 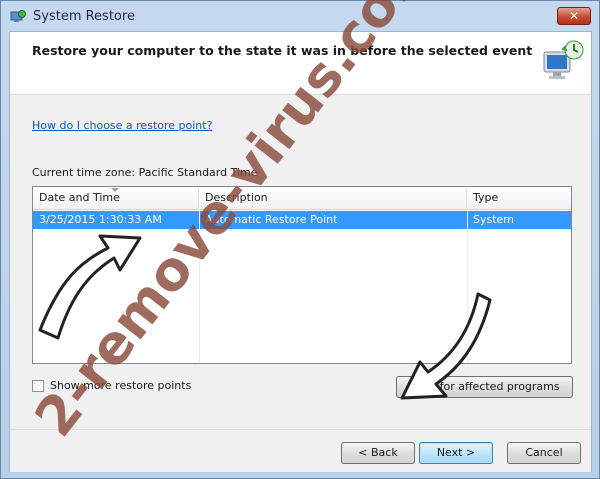 I want to click on restore-monitor-icon, so click(x=563, y=59).